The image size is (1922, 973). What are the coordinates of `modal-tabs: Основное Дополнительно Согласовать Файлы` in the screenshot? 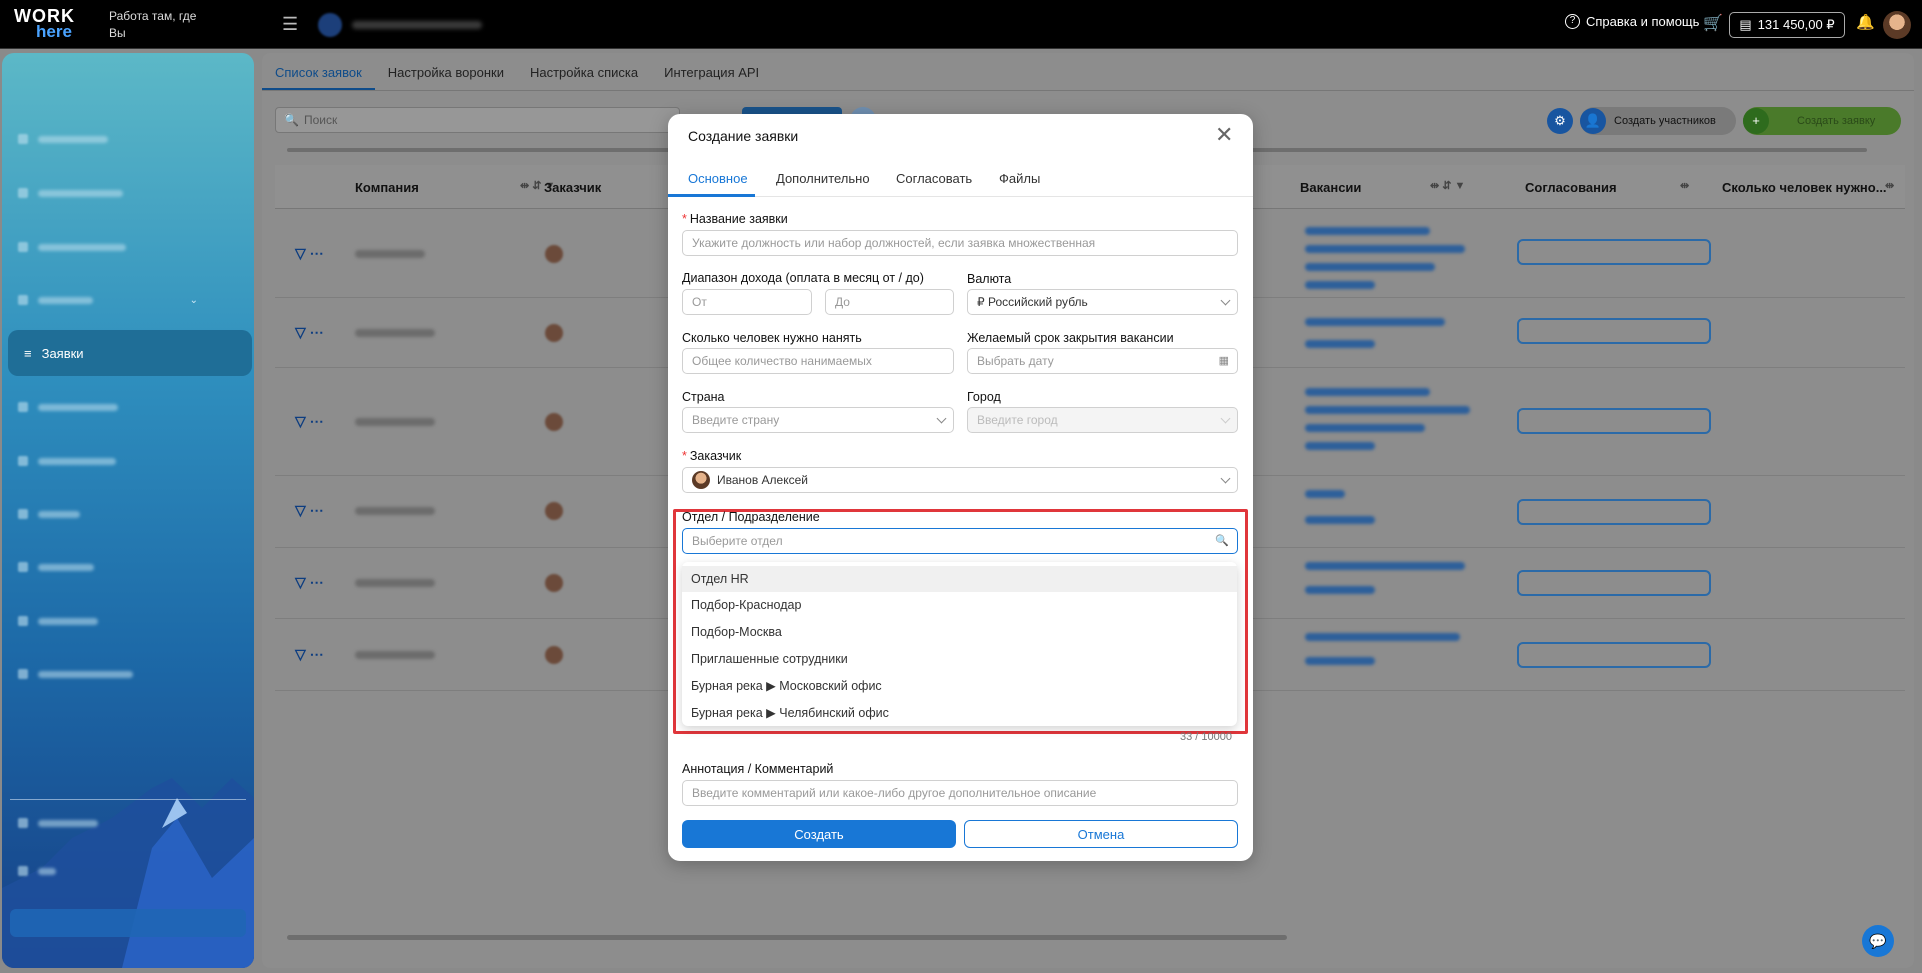 It's located at (960, 178).